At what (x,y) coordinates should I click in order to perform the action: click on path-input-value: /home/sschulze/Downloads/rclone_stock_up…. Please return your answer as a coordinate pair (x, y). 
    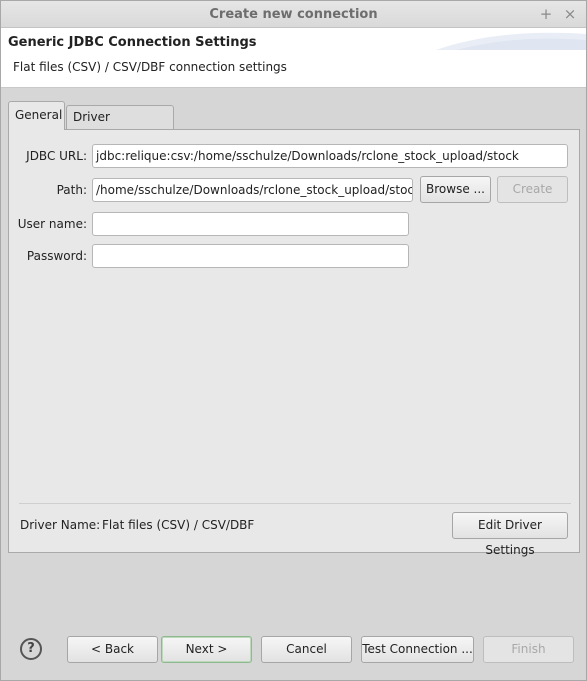
    Looking at the image, I should click on (254, 190).